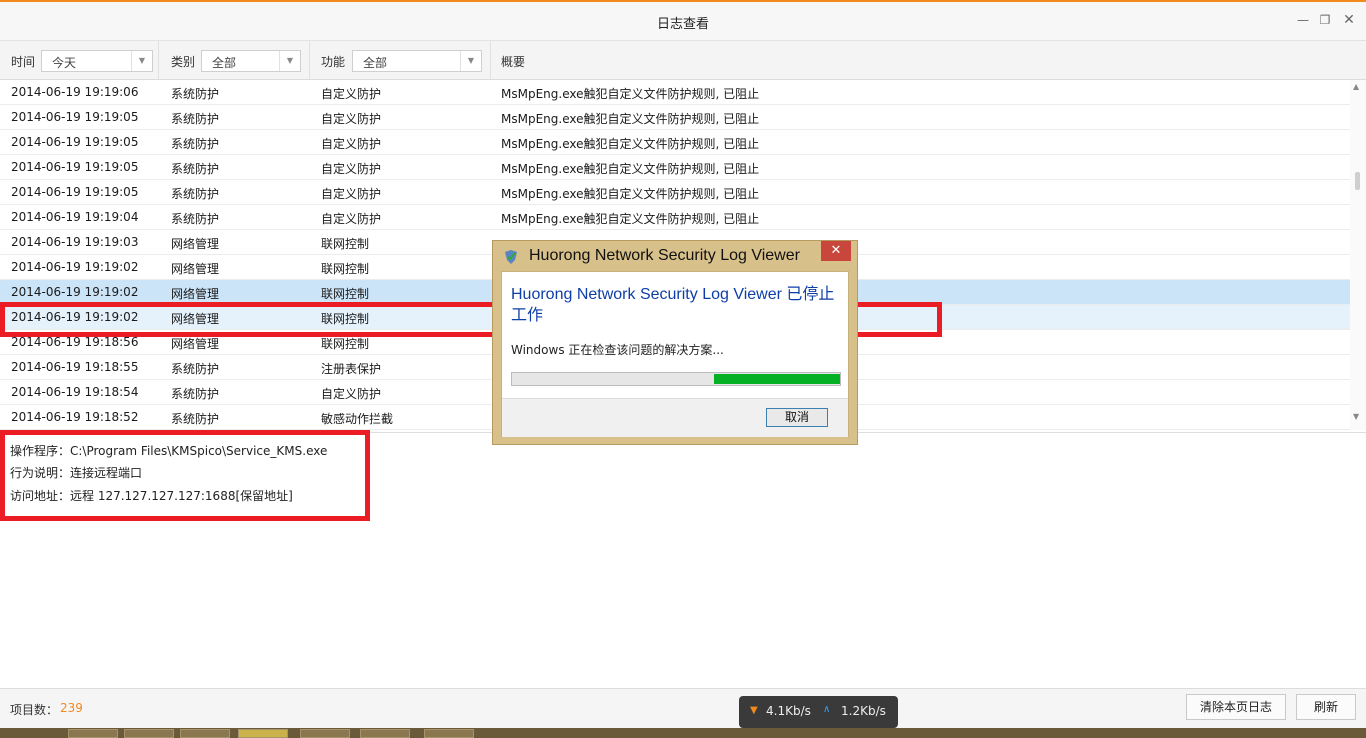 The height and width of the screenshot is (738, 1366). Describe the element at coordinates (1303, 20) in the screenshot. I see `minimize-icon: —` at that location.